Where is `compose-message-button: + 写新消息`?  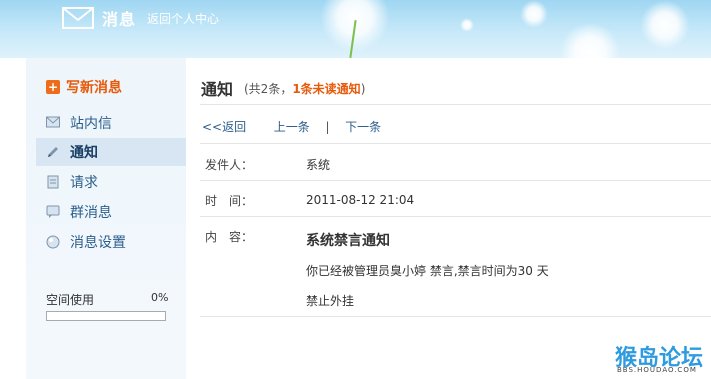 compose-message-button: + 写新消息 is located at coordinates (84, 87).